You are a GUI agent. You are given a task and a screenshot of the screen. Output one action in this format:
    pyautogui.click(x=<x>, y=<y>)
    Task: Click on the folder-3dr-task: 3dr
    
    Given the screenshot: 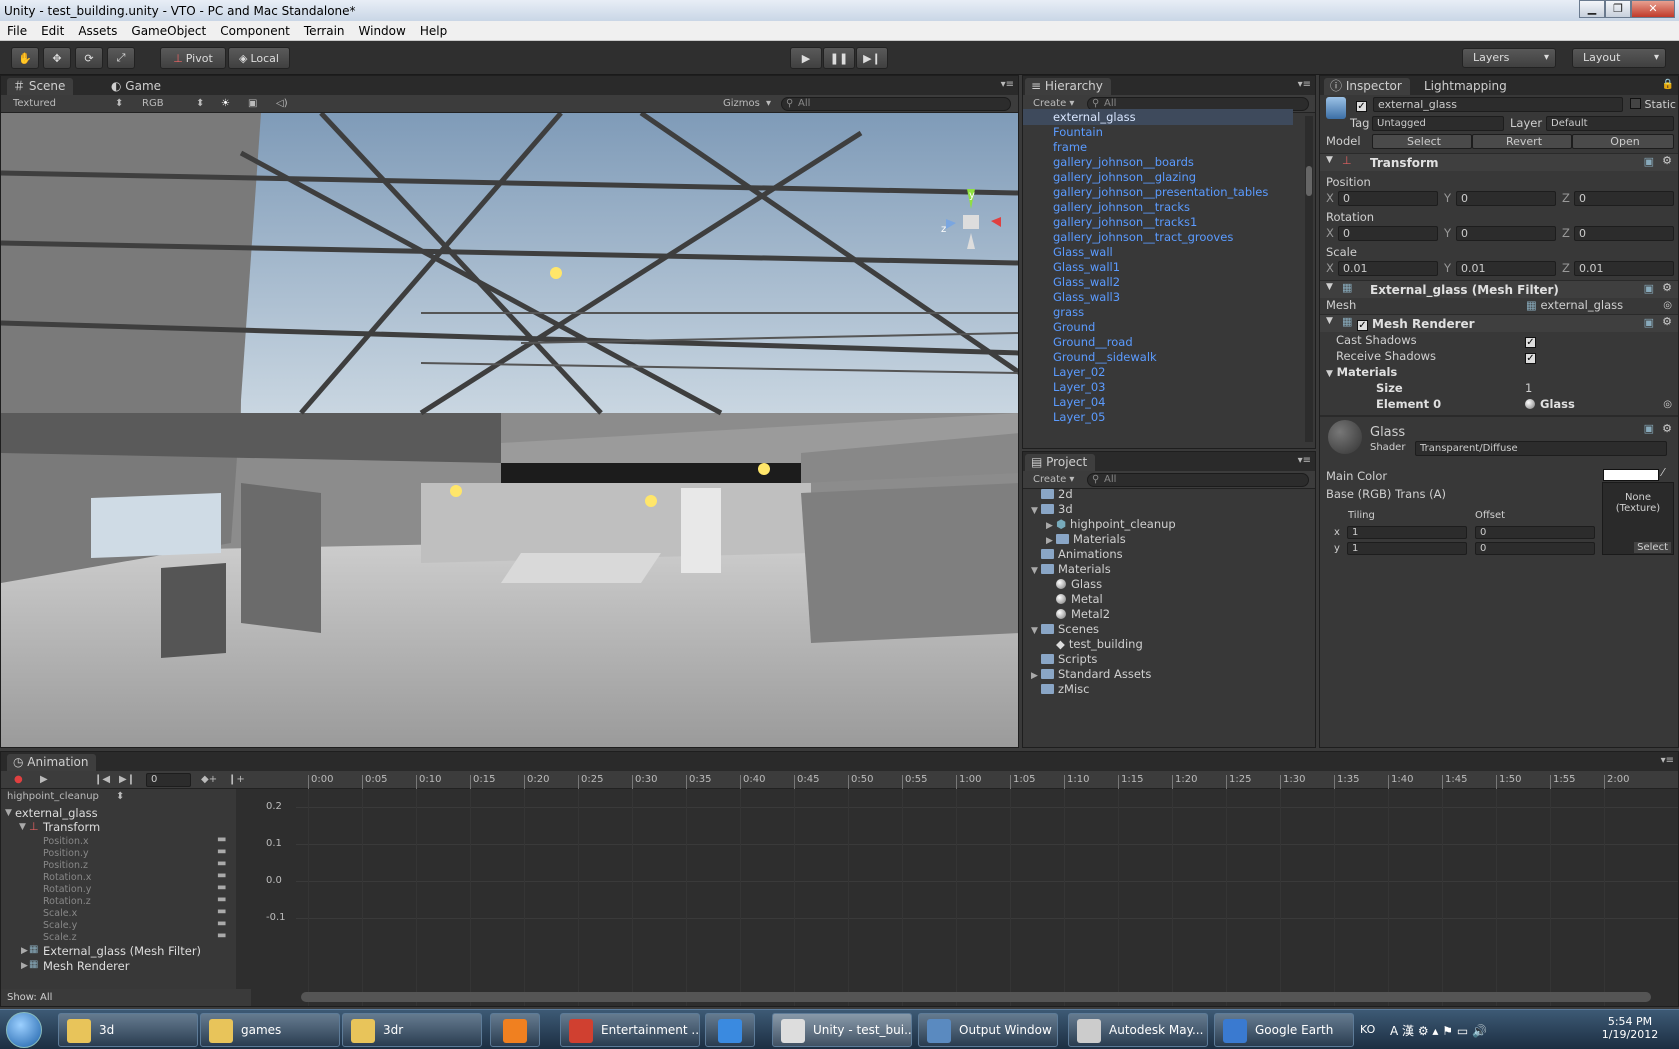 What is the action you would take?
    pyautogui.click(x=412, y=1030)
    